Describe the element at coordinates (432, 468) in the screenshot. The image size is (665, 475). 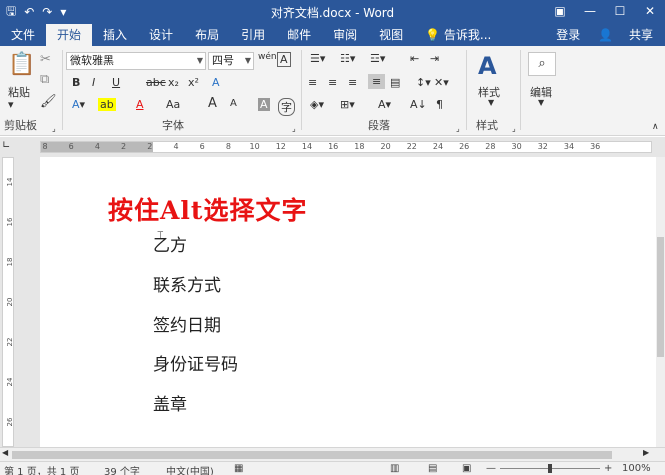
I see `print-layout-icon: ▤` at that location.